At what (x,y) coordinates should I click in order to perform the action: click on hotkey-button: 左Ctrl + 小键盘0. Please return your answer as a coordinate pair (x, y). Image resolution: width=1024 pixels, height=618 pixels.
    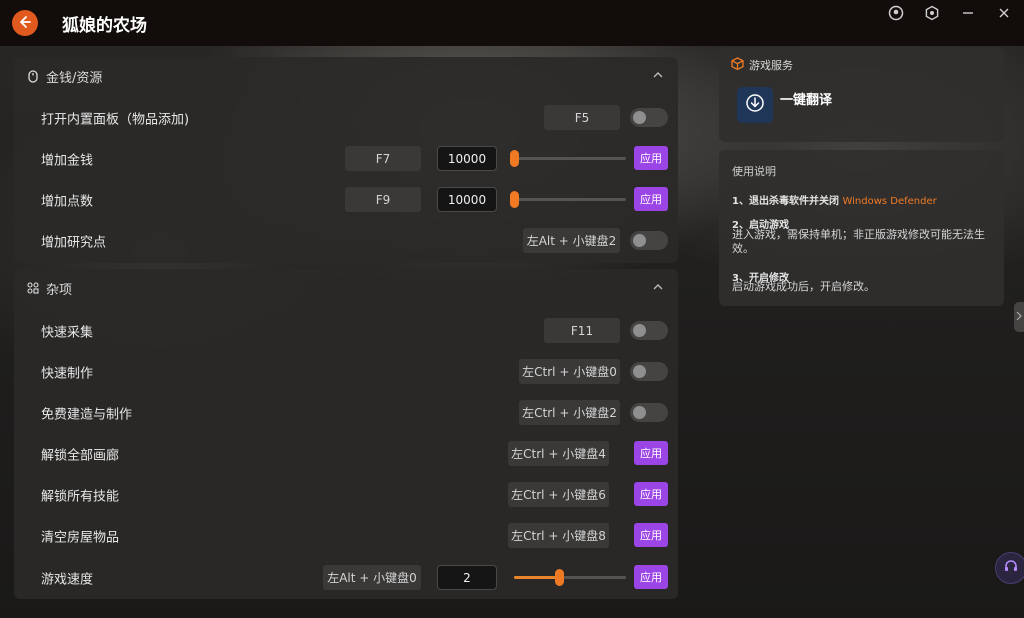
    Looking at the image, I should click on (569, 371).